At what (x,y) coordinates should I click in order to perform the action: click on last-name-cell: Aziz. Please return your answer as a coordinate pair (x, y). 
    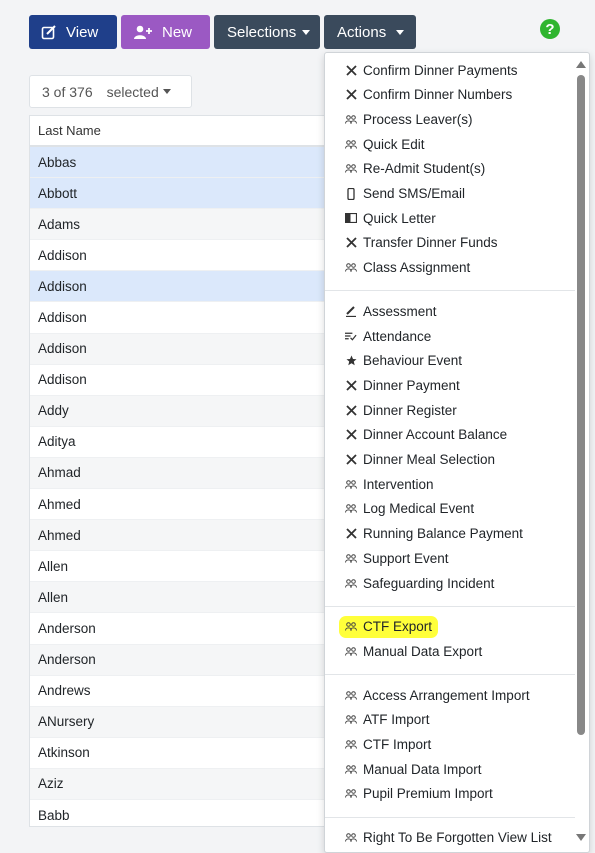
    Looking at the image, I should click on (51, 784).